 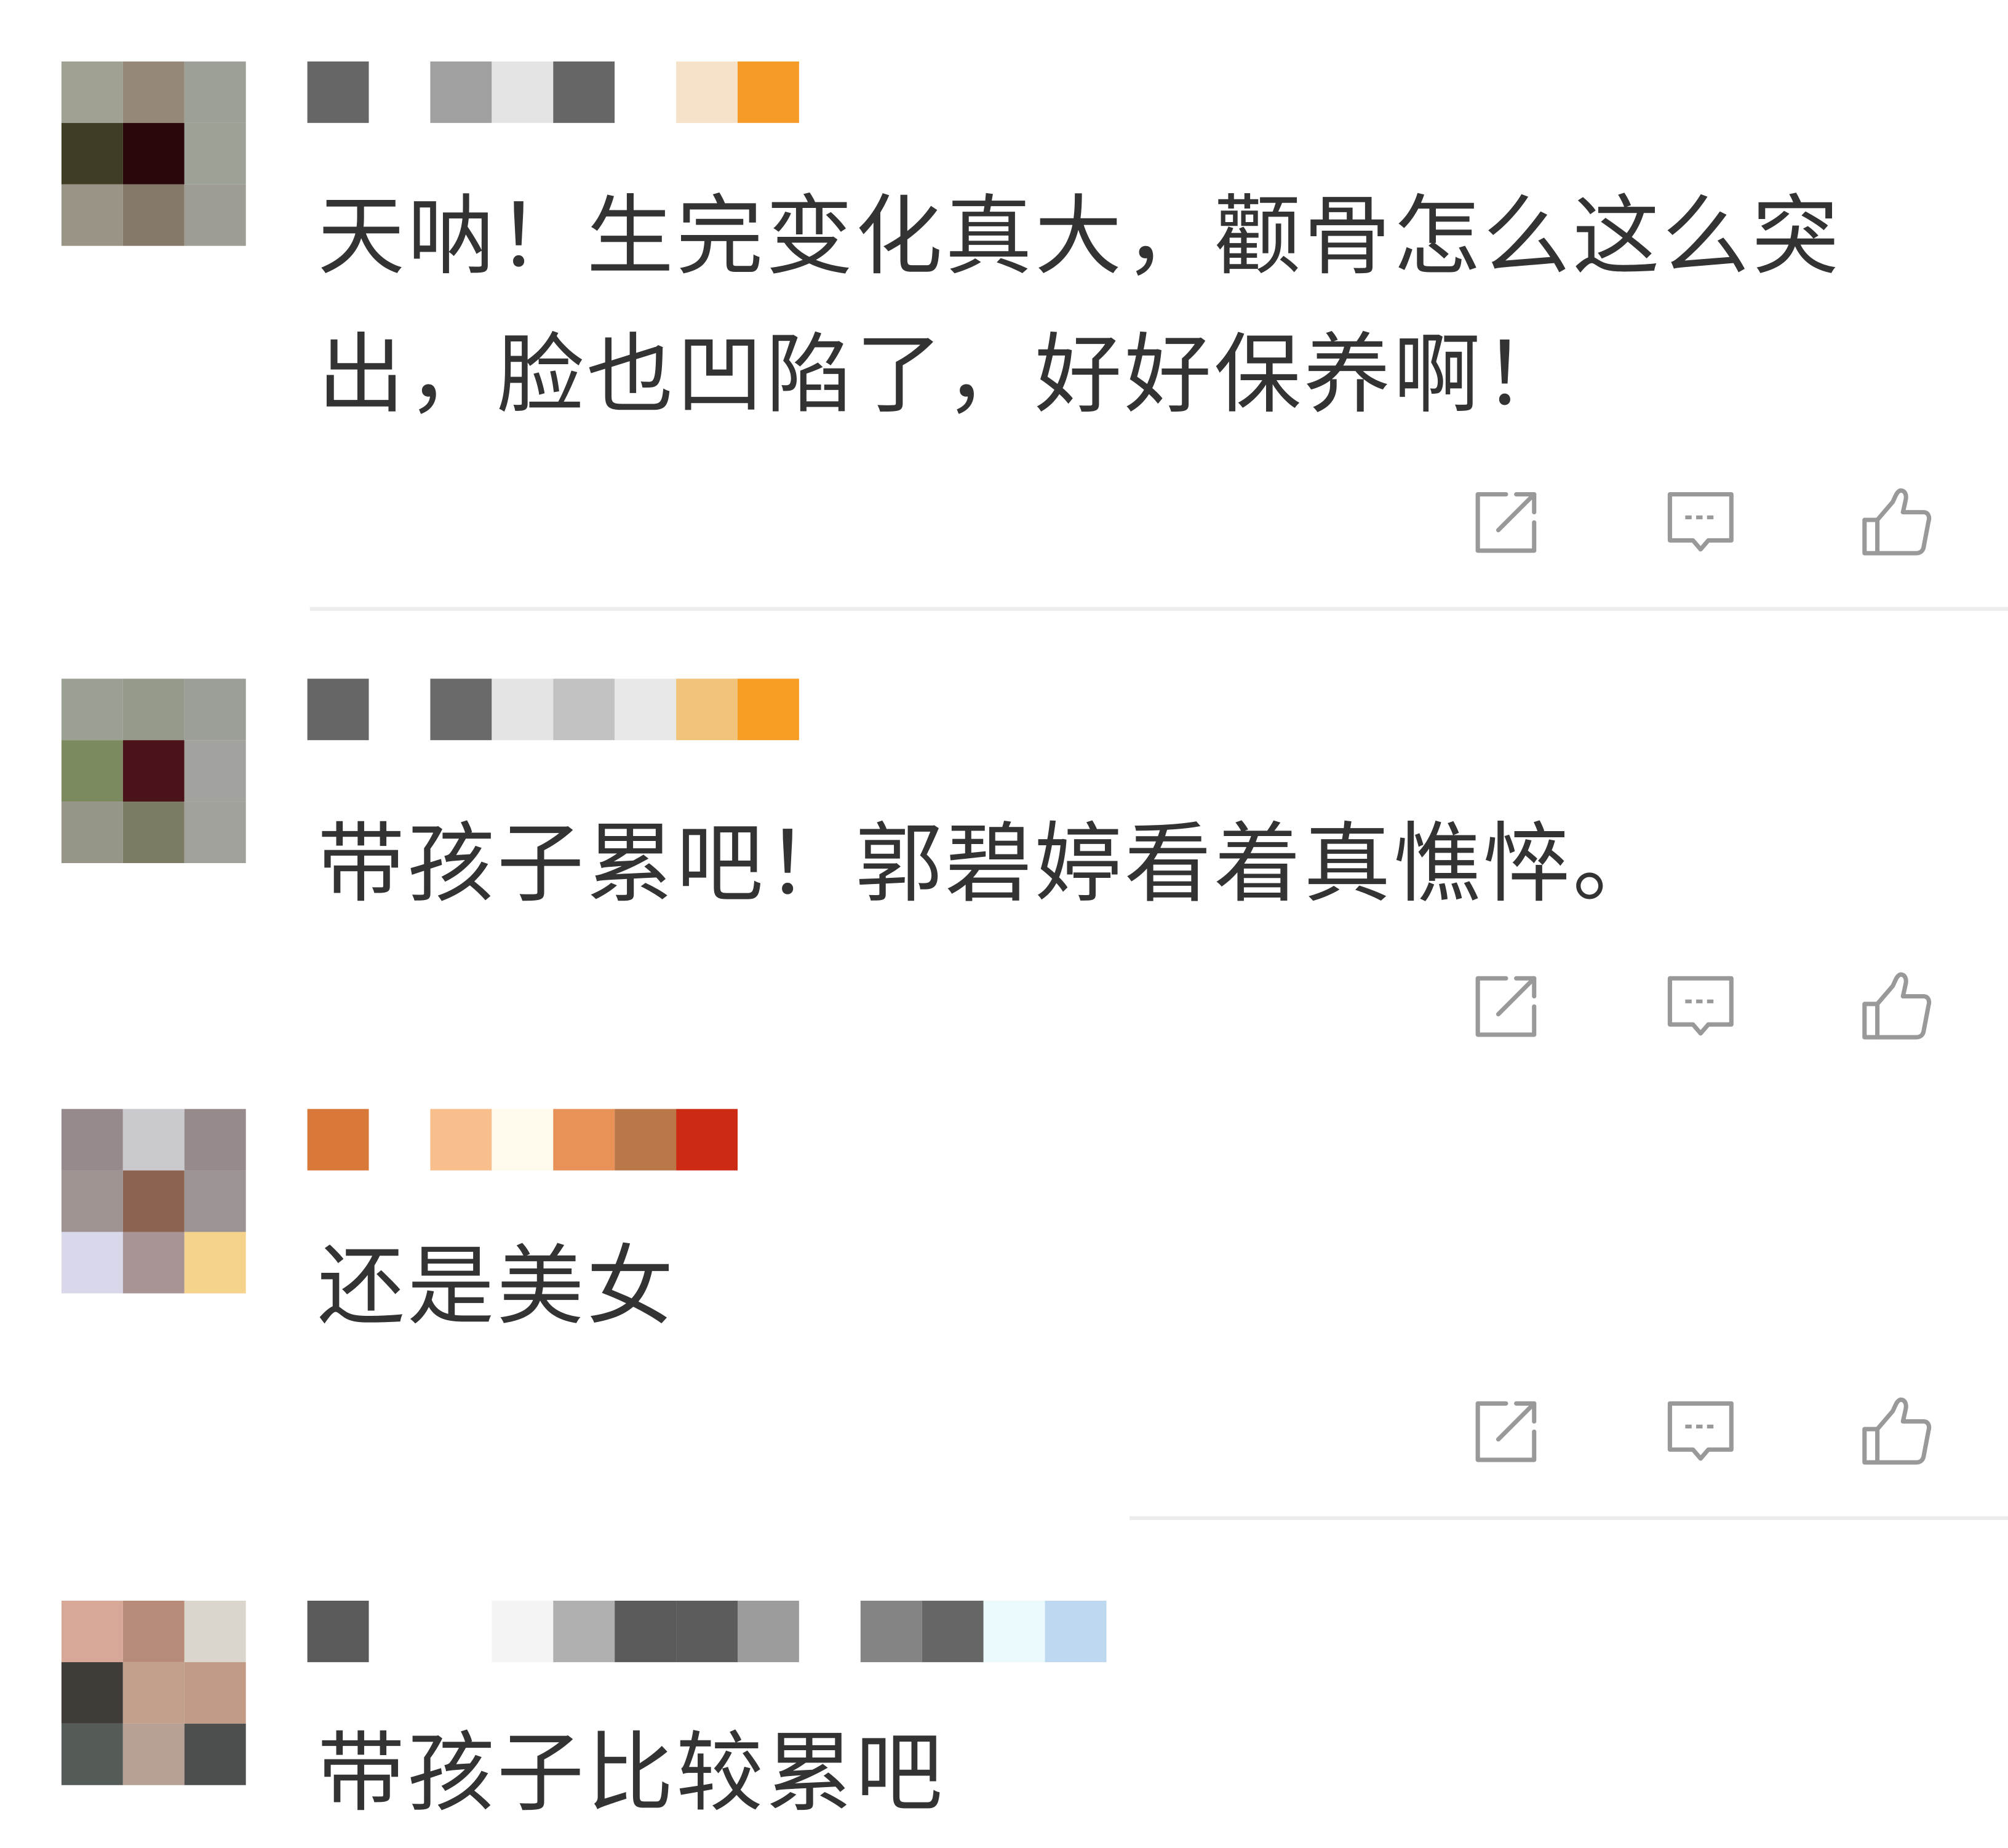 I want to click on comment-text: 带孩子累吧！郭碧婷看着真憔悴。, so click(x=990, y=865).